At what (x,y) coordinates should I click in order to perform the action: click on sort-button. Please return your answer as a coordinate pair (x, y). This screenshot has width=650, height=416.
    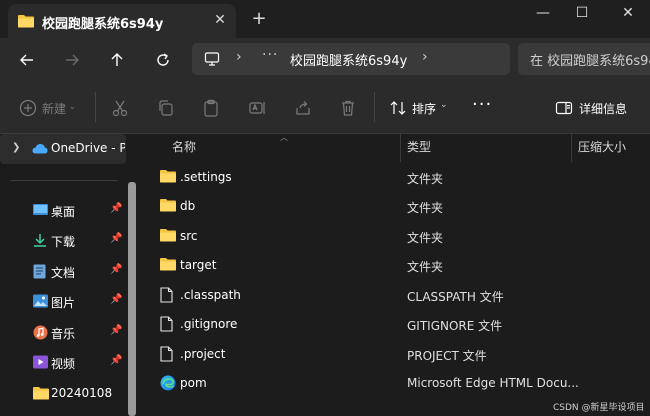
    Looking at the image, I should click on (398, 108).